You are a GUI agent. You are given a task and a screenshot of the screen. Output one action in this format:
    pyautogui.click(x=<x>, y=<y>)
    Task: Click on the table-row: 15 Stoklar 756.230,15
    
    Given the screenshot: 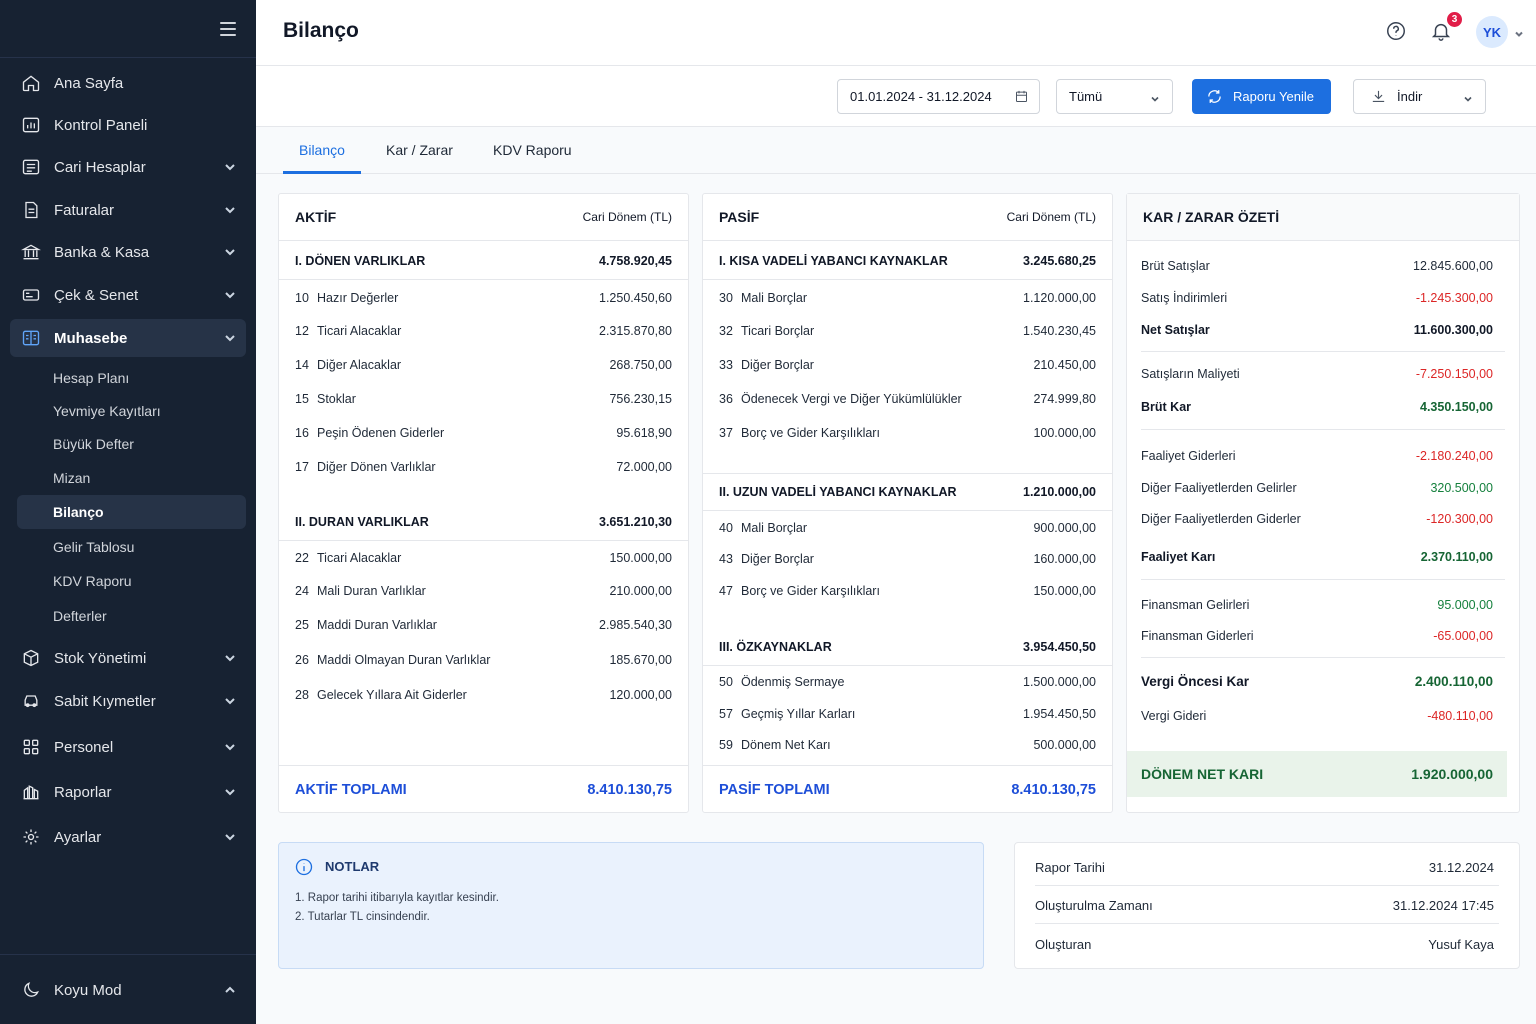 What is the action you would take?
    pyautogui.click(x=483, y=399)
    